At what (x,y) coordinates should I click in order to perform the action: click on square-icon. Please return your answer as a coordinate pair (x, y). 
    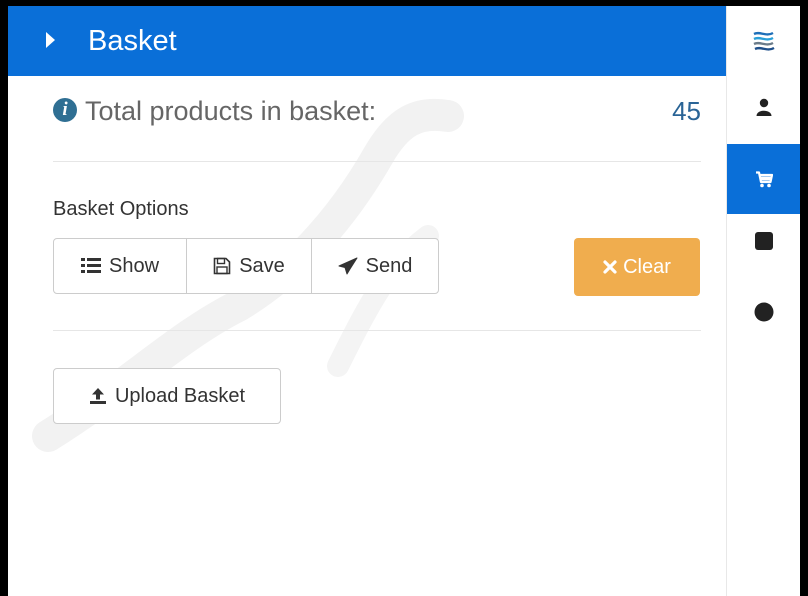
    Looking at the image, I should click on (764, 241).